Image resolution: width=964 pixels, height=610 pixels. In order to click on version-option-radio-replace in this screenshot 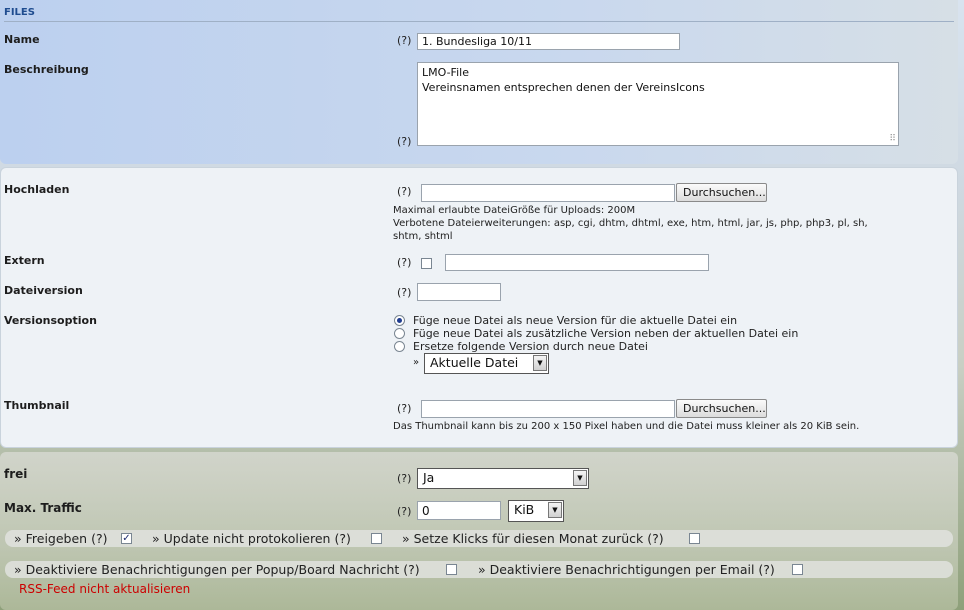, I will do `click(399, 346)`.